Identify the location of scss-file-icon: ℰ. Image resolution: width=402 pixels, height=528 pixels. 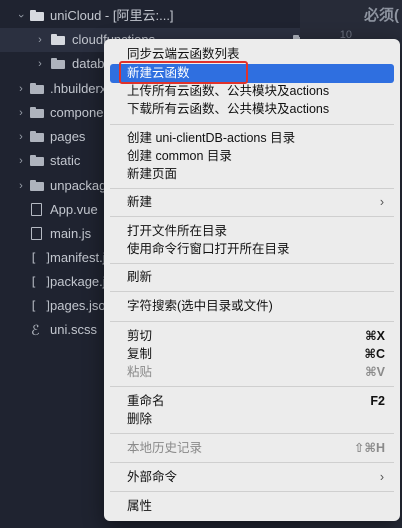
(35, 330).